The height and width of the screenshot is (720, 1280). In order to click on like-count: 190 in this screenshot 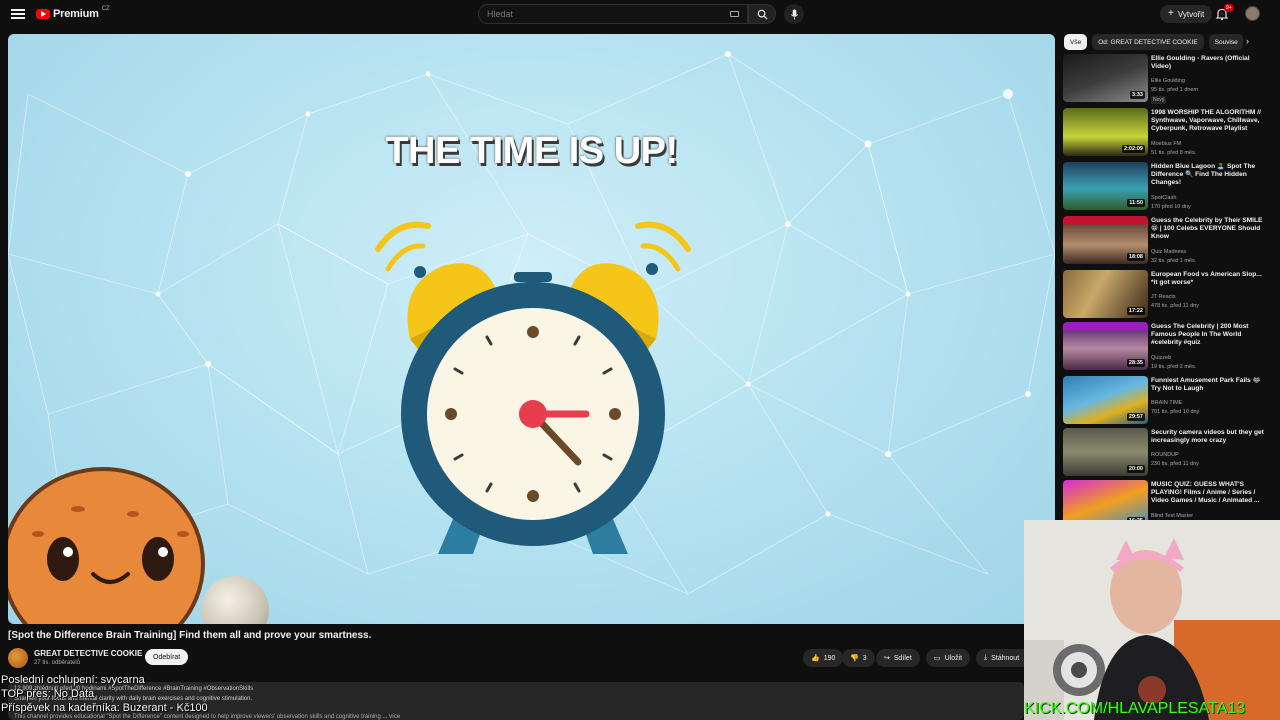, I will do `click(829, 658)`.